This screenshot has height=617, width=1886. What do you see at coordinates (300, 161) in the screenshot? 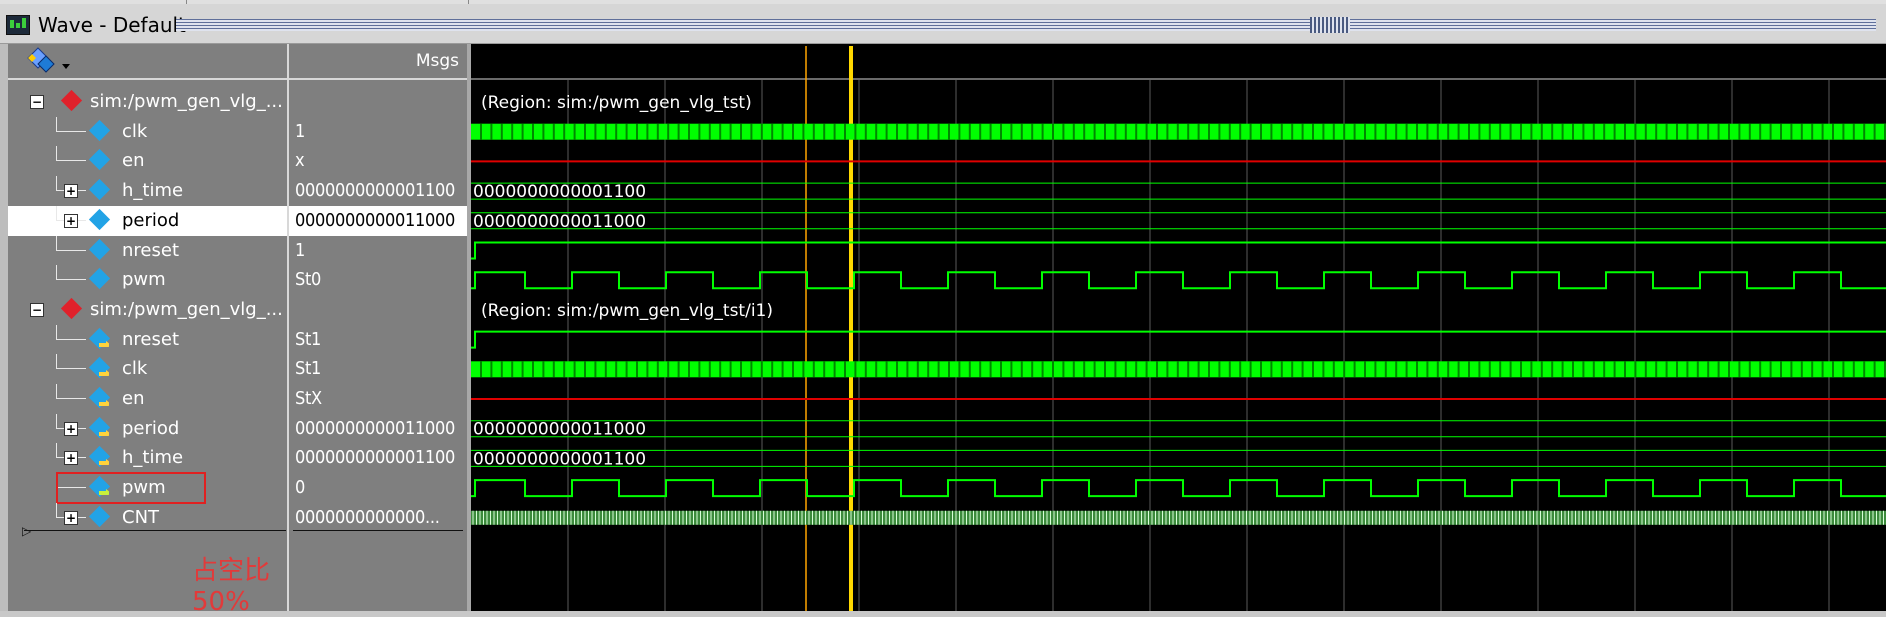
I see `signal-value: x` at bounding box center [300, 161].